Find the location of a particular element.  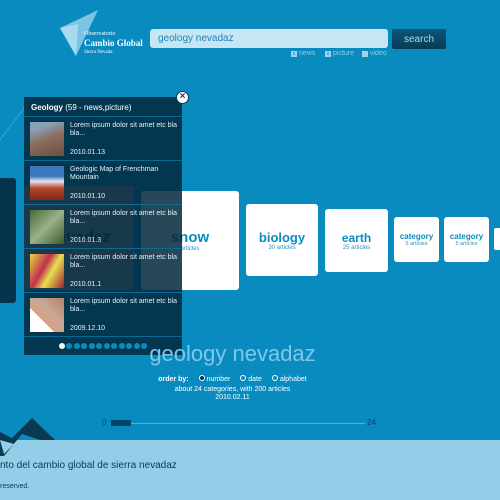

panel-subtitle: (59 - news,picture) is located at coordinates (98, 107).